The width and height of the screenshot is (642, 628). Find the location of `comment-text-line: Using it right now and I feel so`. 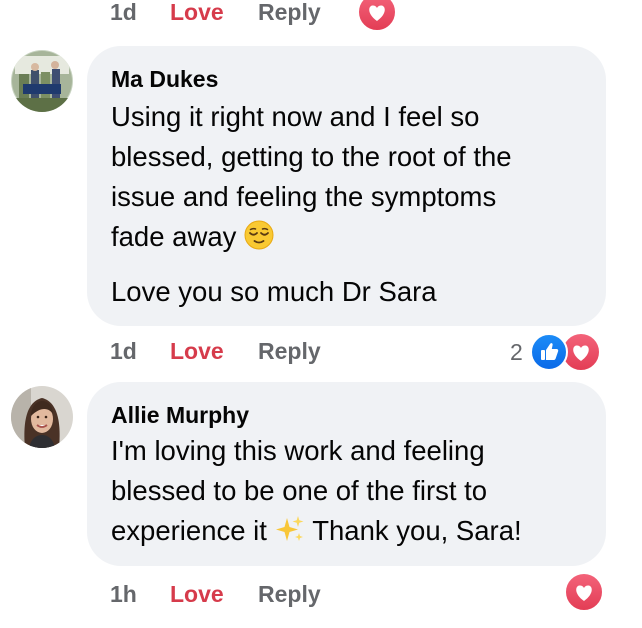

comment-text-line: Using it right now and I feel so is located at coordinates (295, 116).